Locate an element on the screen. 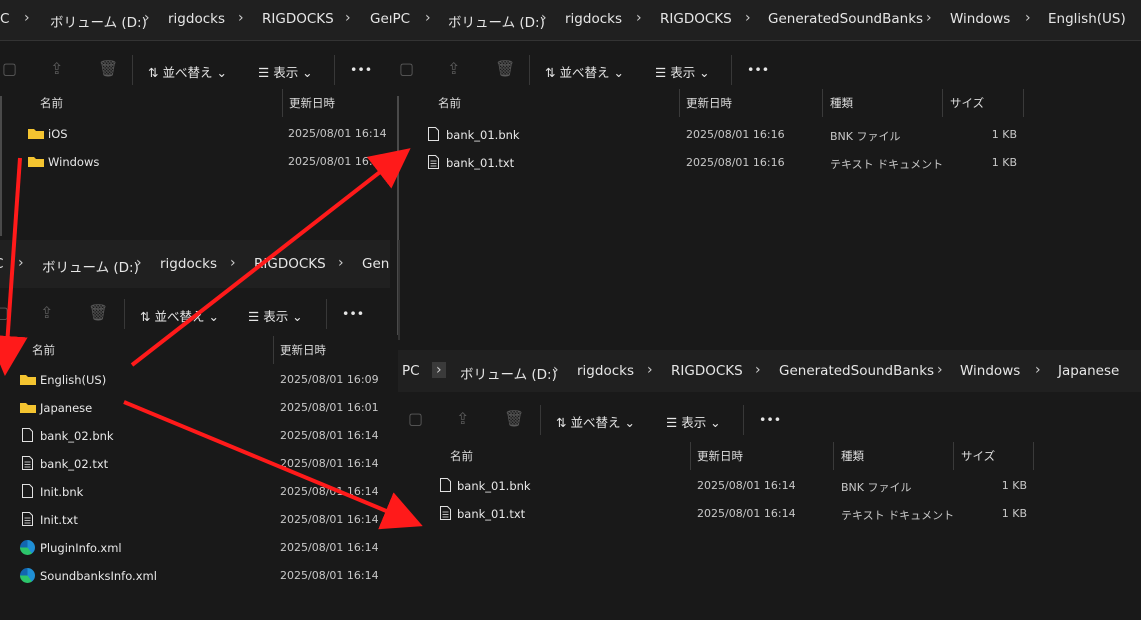 Image resolution: width=1141 pixels, height=620 pixels. breadcrumb-item: PC is located at coordinates (411, 371).